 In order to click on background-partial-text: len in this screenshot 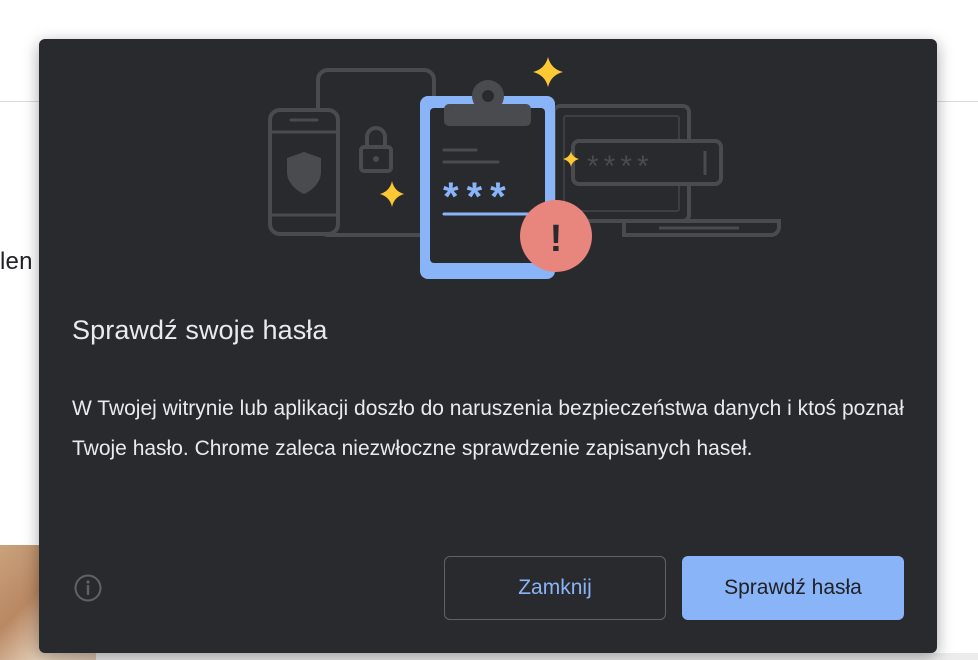, I will do `click(16, 261)`.